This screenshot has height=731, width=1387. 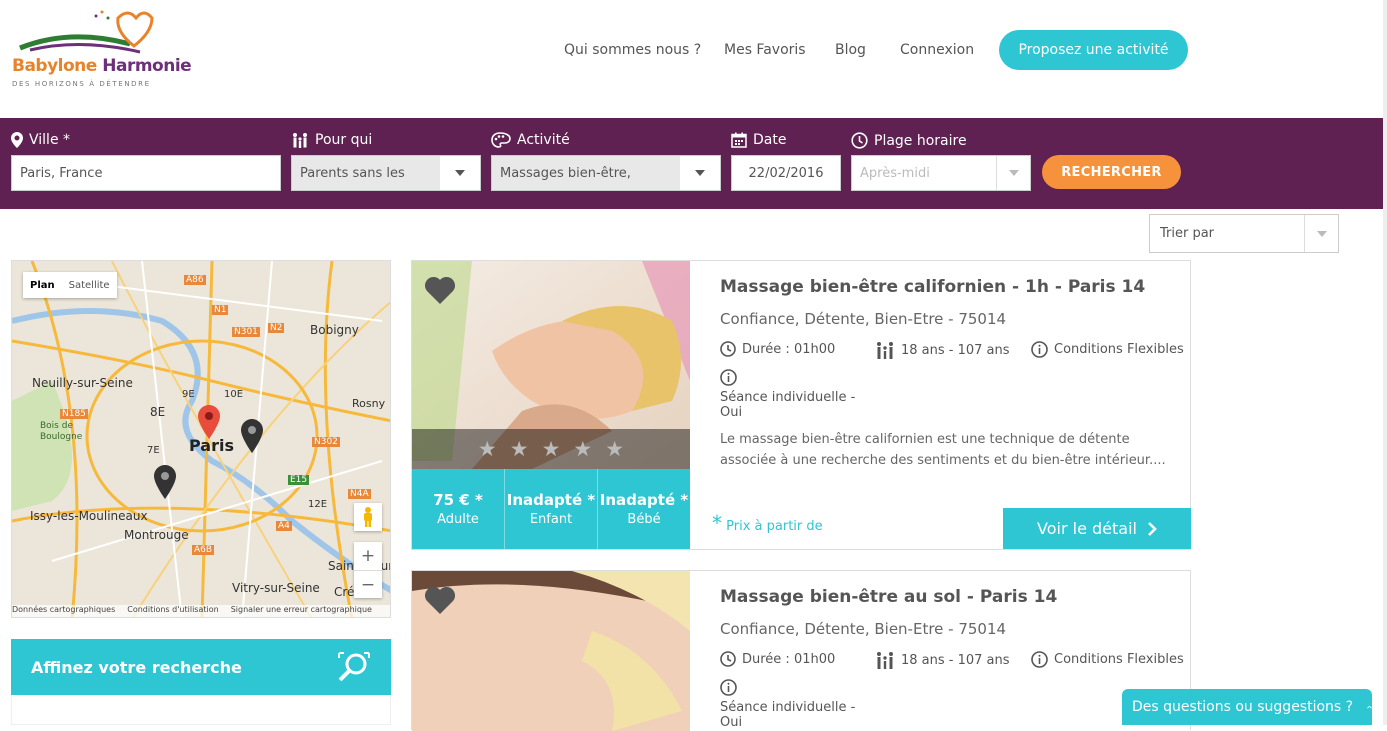 What do you see at coordinates (850, 50) in the screenshot?
I see `nav-blog: Blog` at bounding box center [850, 50].